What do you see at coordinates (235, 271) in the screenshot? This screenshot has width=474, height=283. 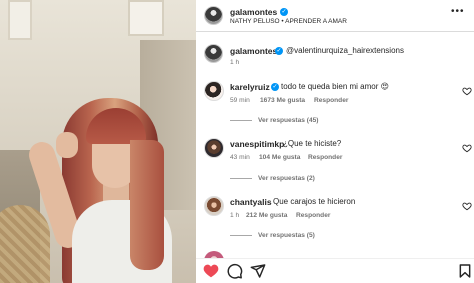 I see `comment-icon` at bounding box center [235, 271].